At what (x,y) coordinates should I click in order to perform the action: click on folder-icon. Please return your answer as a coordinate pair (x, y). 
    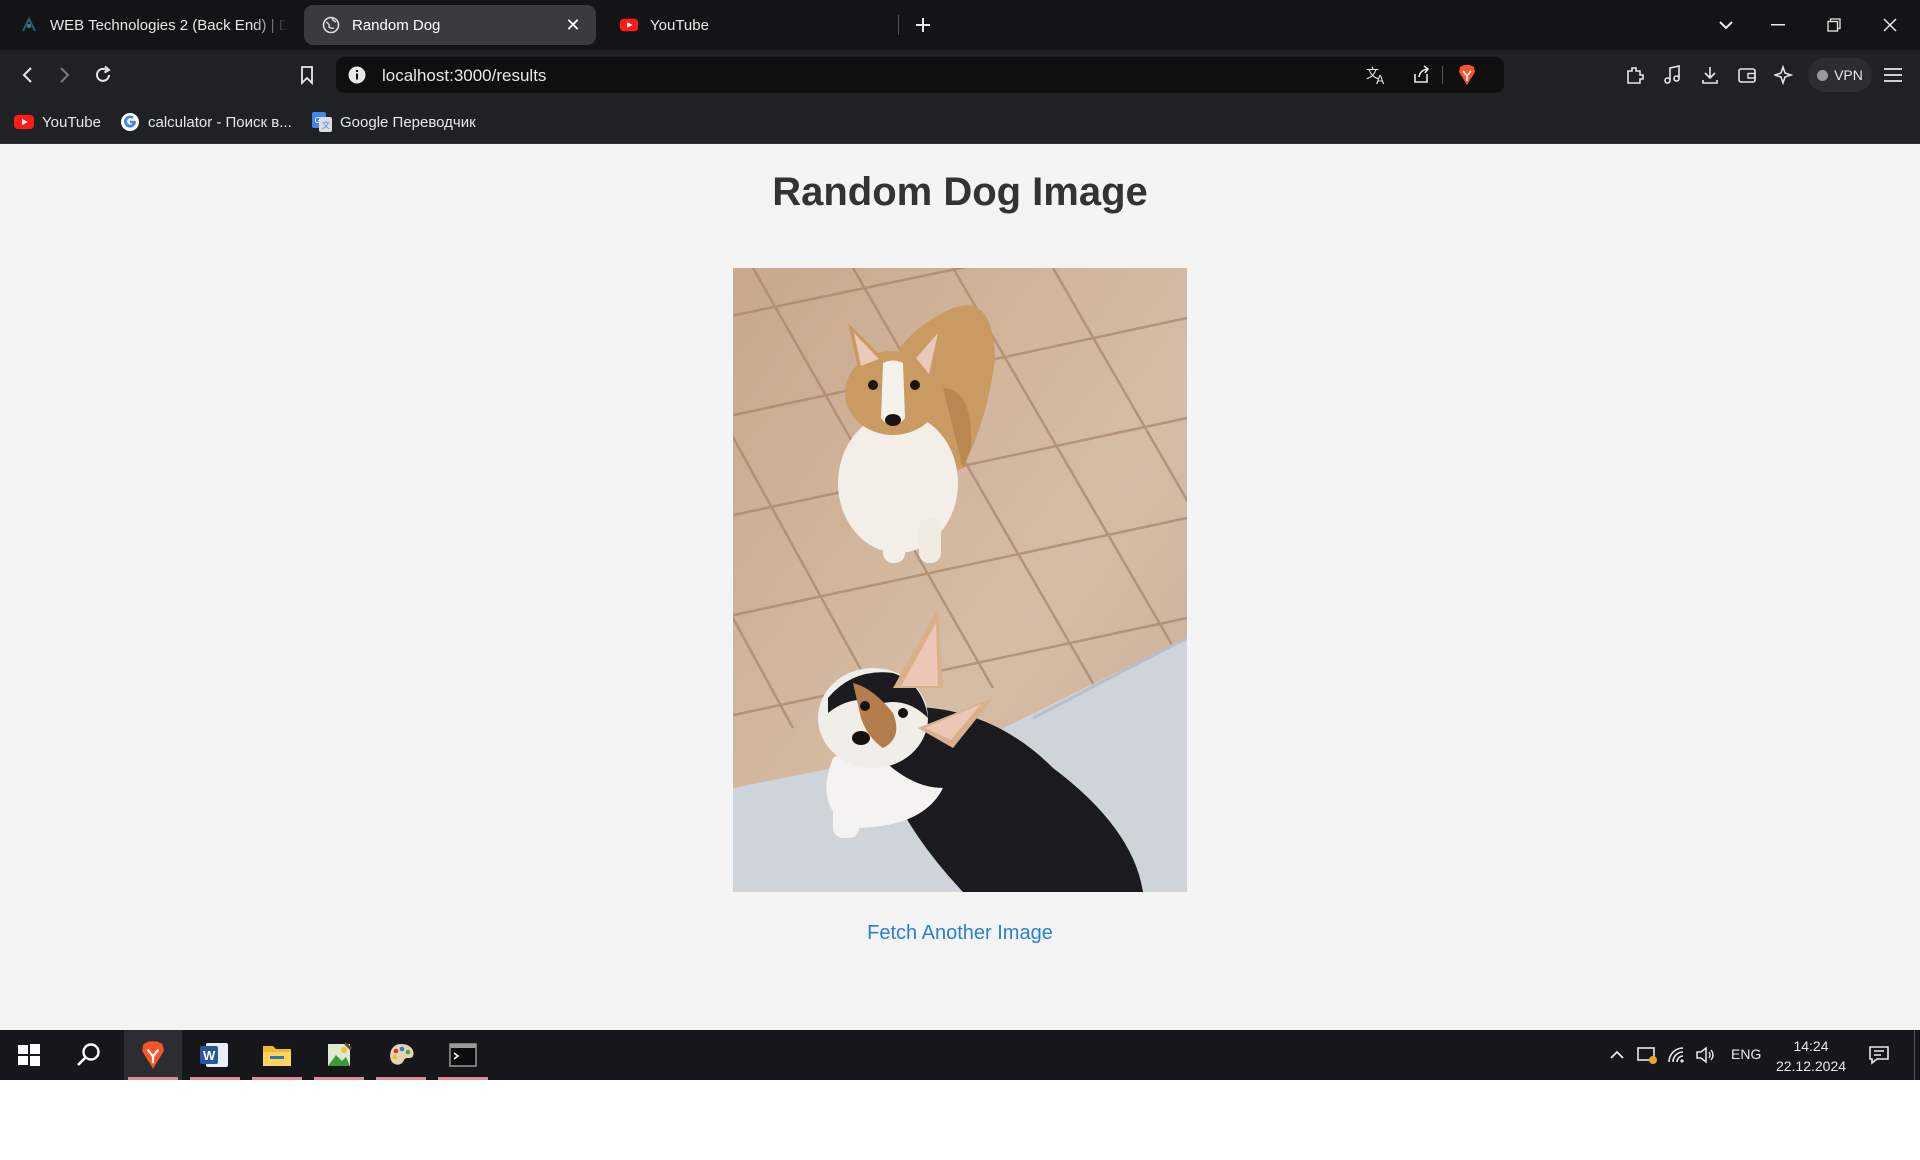
    Looking at the image, I should click on (277, 1056).